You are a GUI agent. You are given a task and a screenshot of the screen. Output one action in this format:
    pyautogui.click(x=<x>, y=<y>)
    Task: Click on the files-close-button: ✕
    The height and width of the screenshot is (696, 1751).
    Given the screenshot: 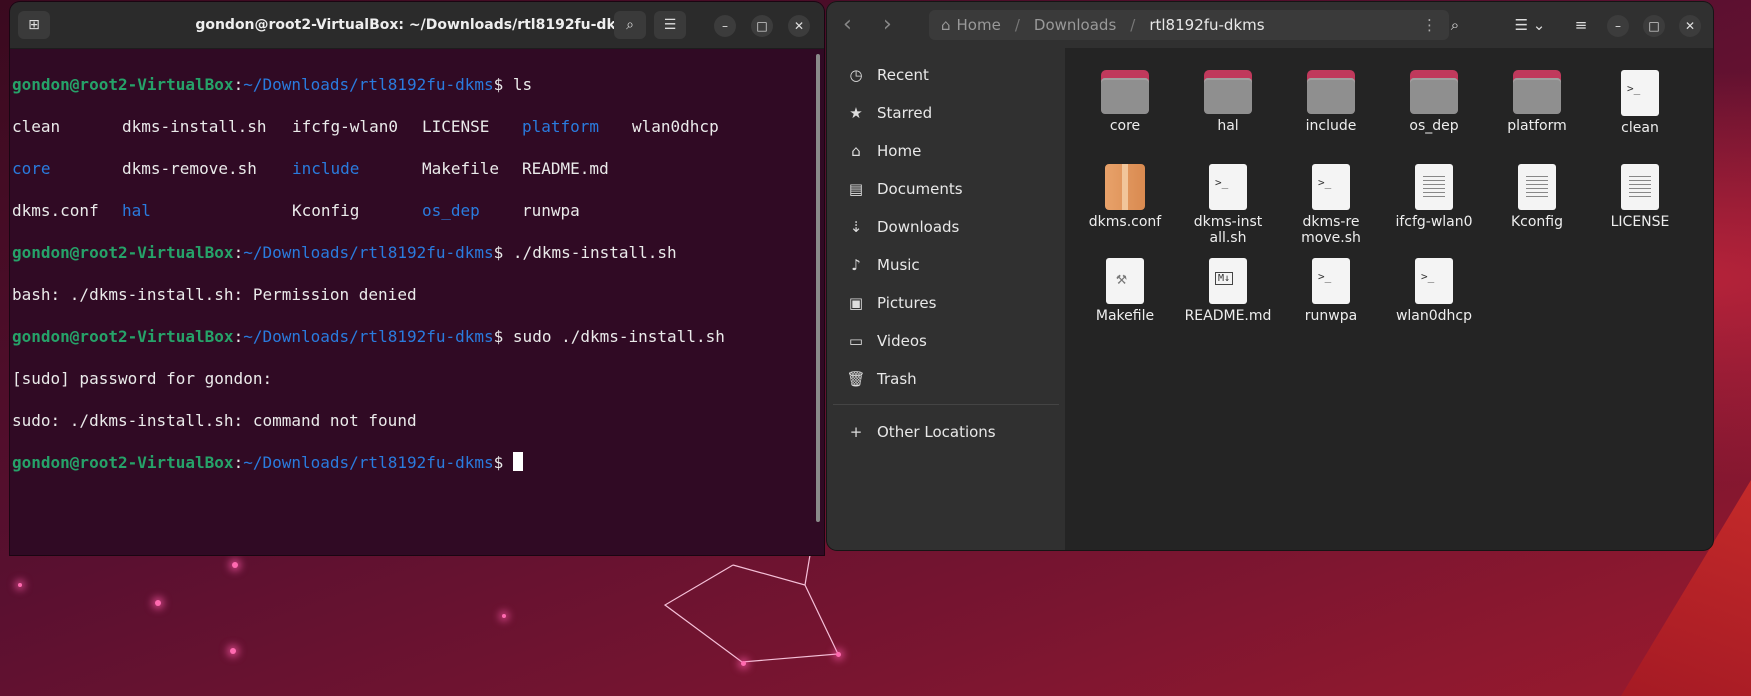 What is the action you would take?
    pyautogui.click(x=1690, y=26)
    